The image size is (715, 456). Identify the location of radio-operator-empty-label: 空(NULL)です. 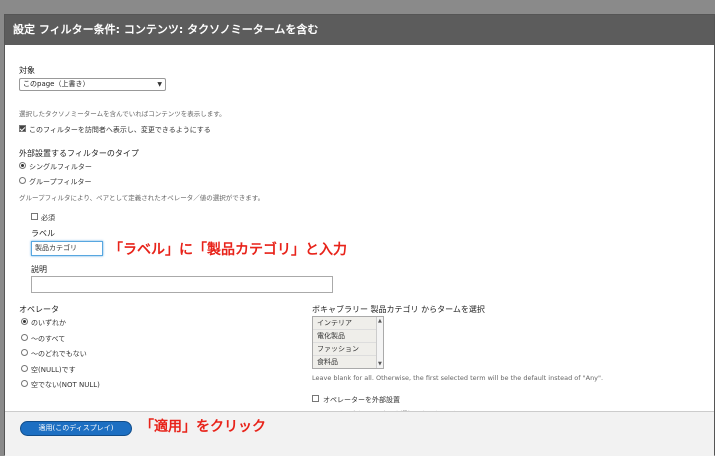
(53, 370).